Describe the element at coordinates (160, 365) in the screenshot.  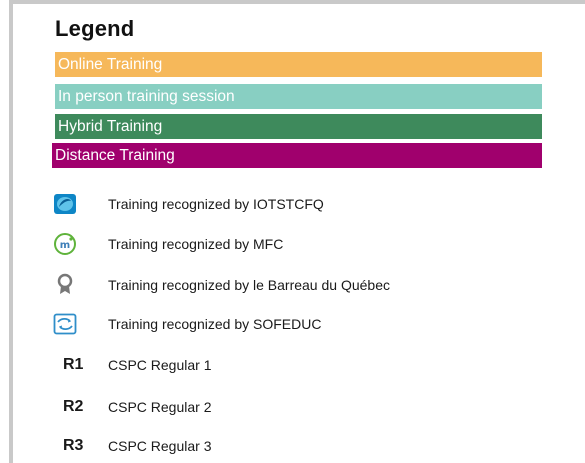
I see `regular-label: CSPC Regular 1` at that location.